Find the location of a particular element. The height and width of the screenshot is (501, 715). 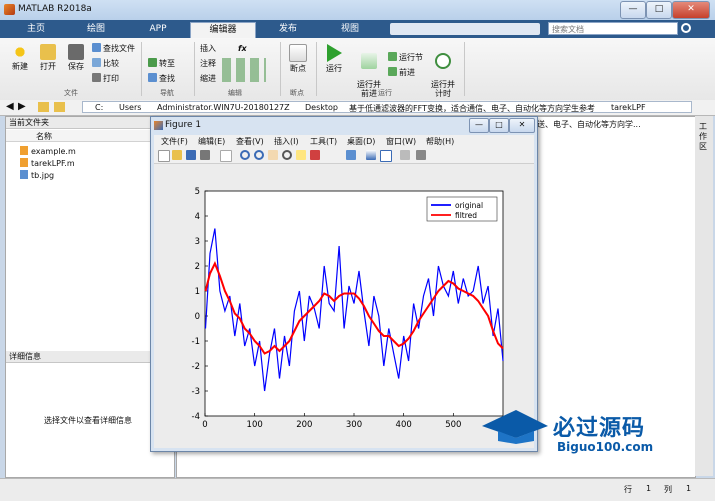

column-header-name: 名称 is located at coordinates (90, 136).